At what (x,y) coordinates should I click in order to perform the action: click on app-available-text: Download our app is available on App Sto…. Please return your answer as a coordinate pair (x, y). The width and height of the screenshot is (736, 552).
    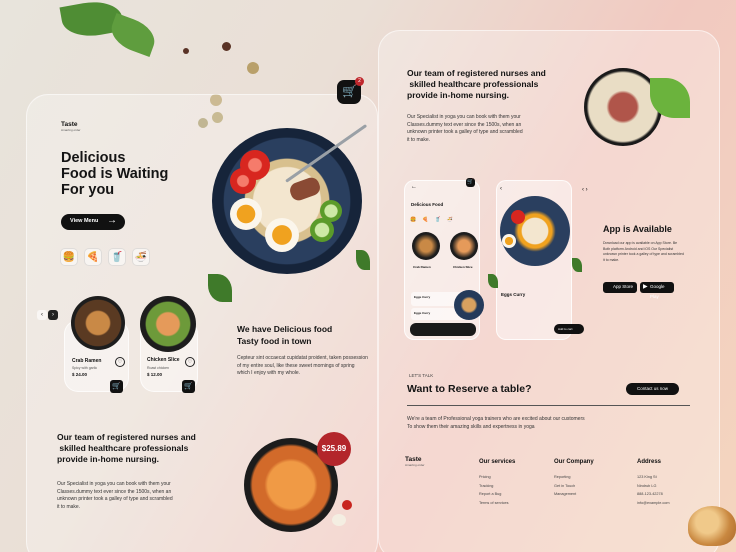
    Looking at the image, I should click on (643, 252).